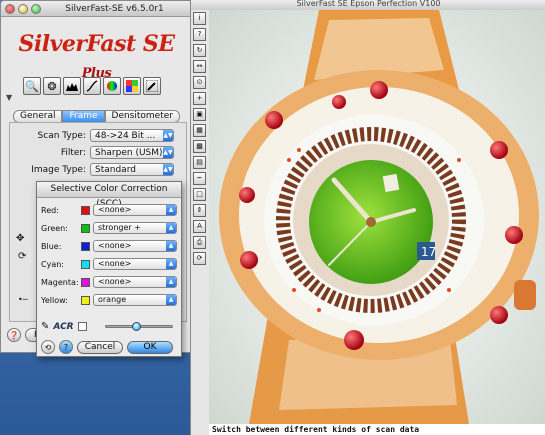 The image size is (545, 435). What do you see at coordinates (135, 228) in the screenshot?
I see `green-correction-select: stronger + ▲` at bounding box center [135, 228].